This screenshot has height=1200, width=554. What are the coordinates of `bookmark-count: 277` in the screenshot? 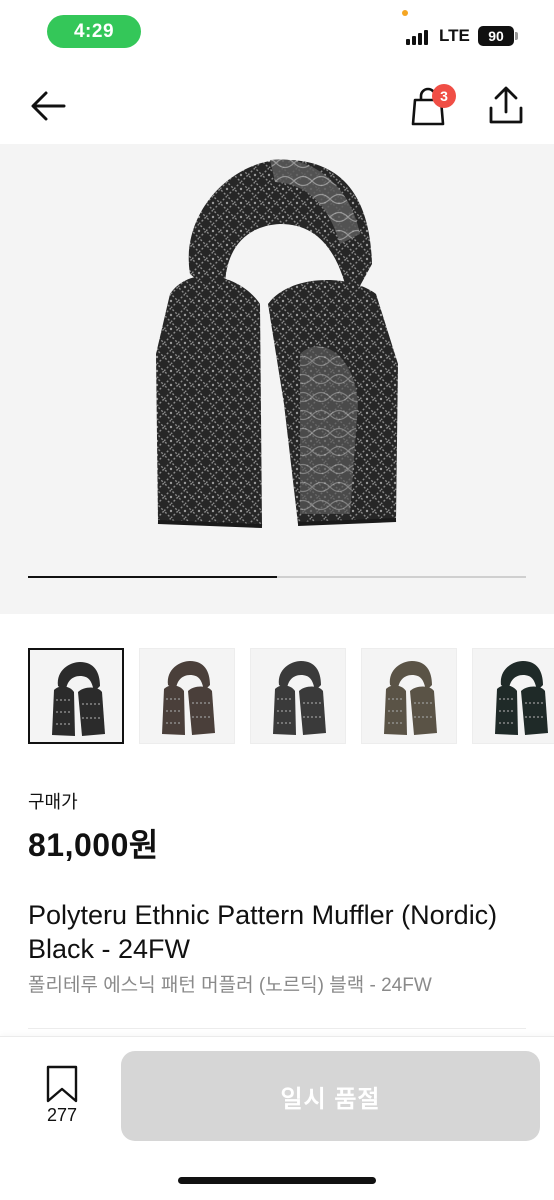 It's located at (62, 1115).